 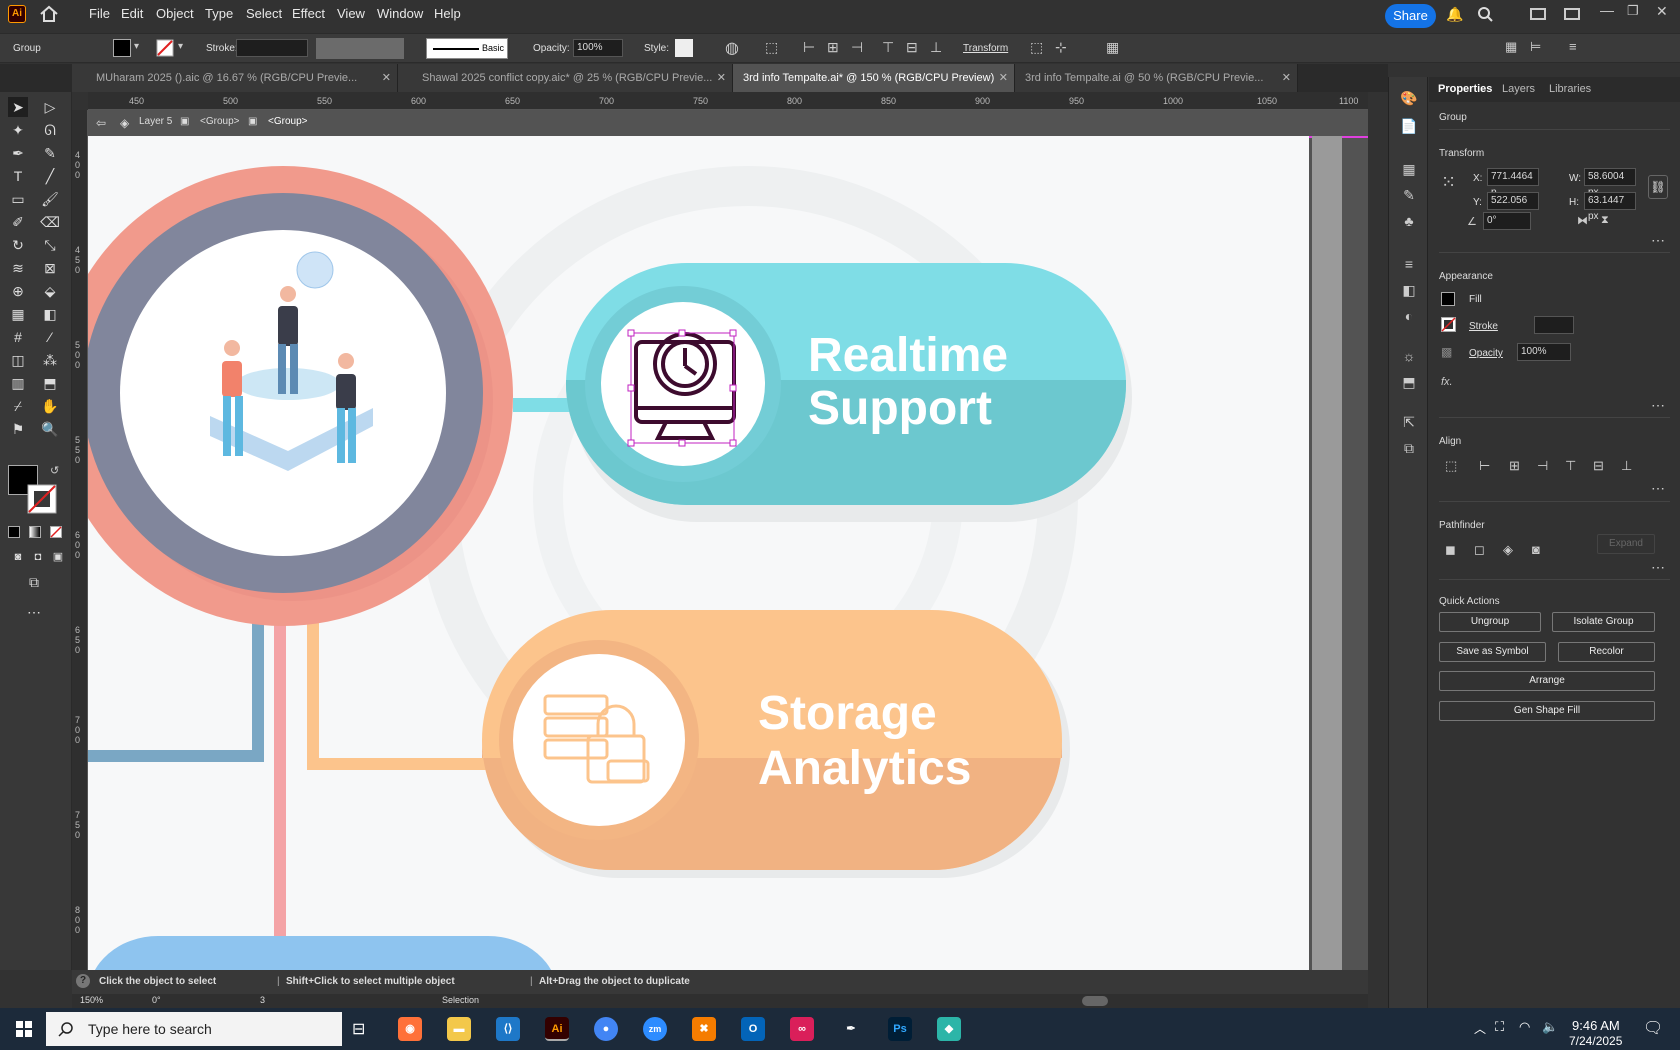 What do you see at coordinates (802, 1029) in the screenshot?
I see `creative-cloud-icon: ∞` at bounding box center [802, 1029].